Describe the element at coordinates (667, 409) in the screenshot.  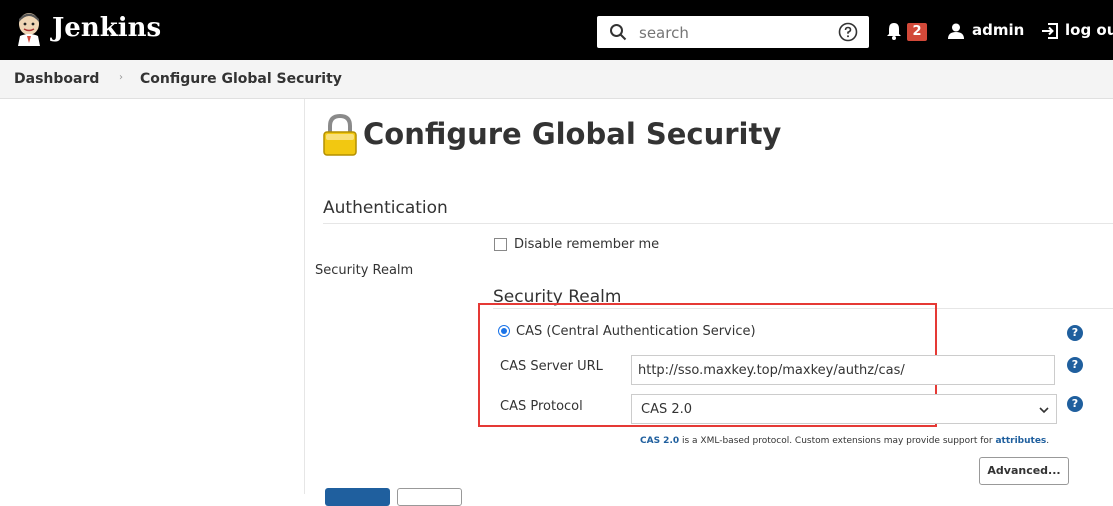
I see `cas-protocol-value: CAS 2.0` at that location.